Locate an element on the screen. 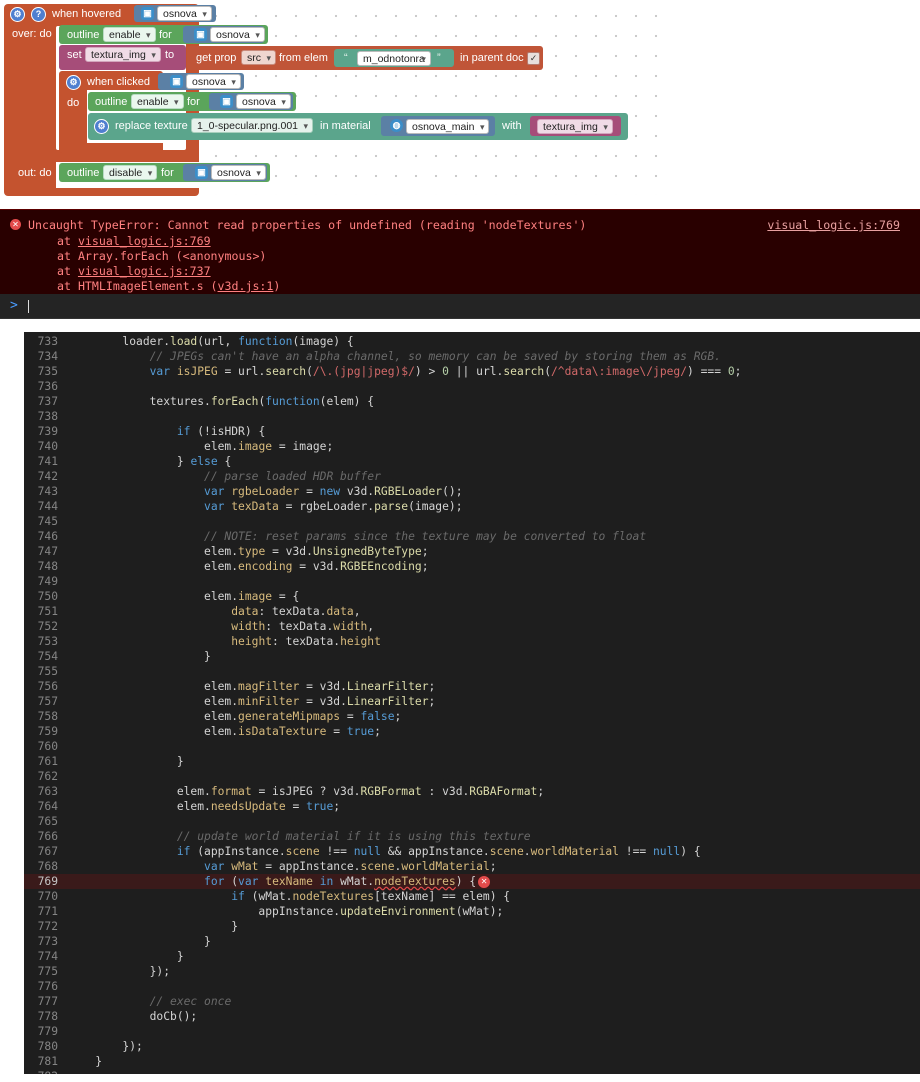 This screenshot has height=1082, width=920. error-badge-icon: ✕ is located at coordinates (484, 882).